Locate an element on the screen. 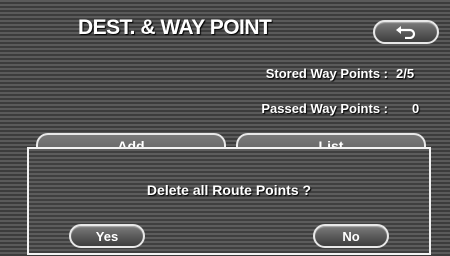  passed-way-points-label: Passed Way Points : is located at coordinates (324, 108).